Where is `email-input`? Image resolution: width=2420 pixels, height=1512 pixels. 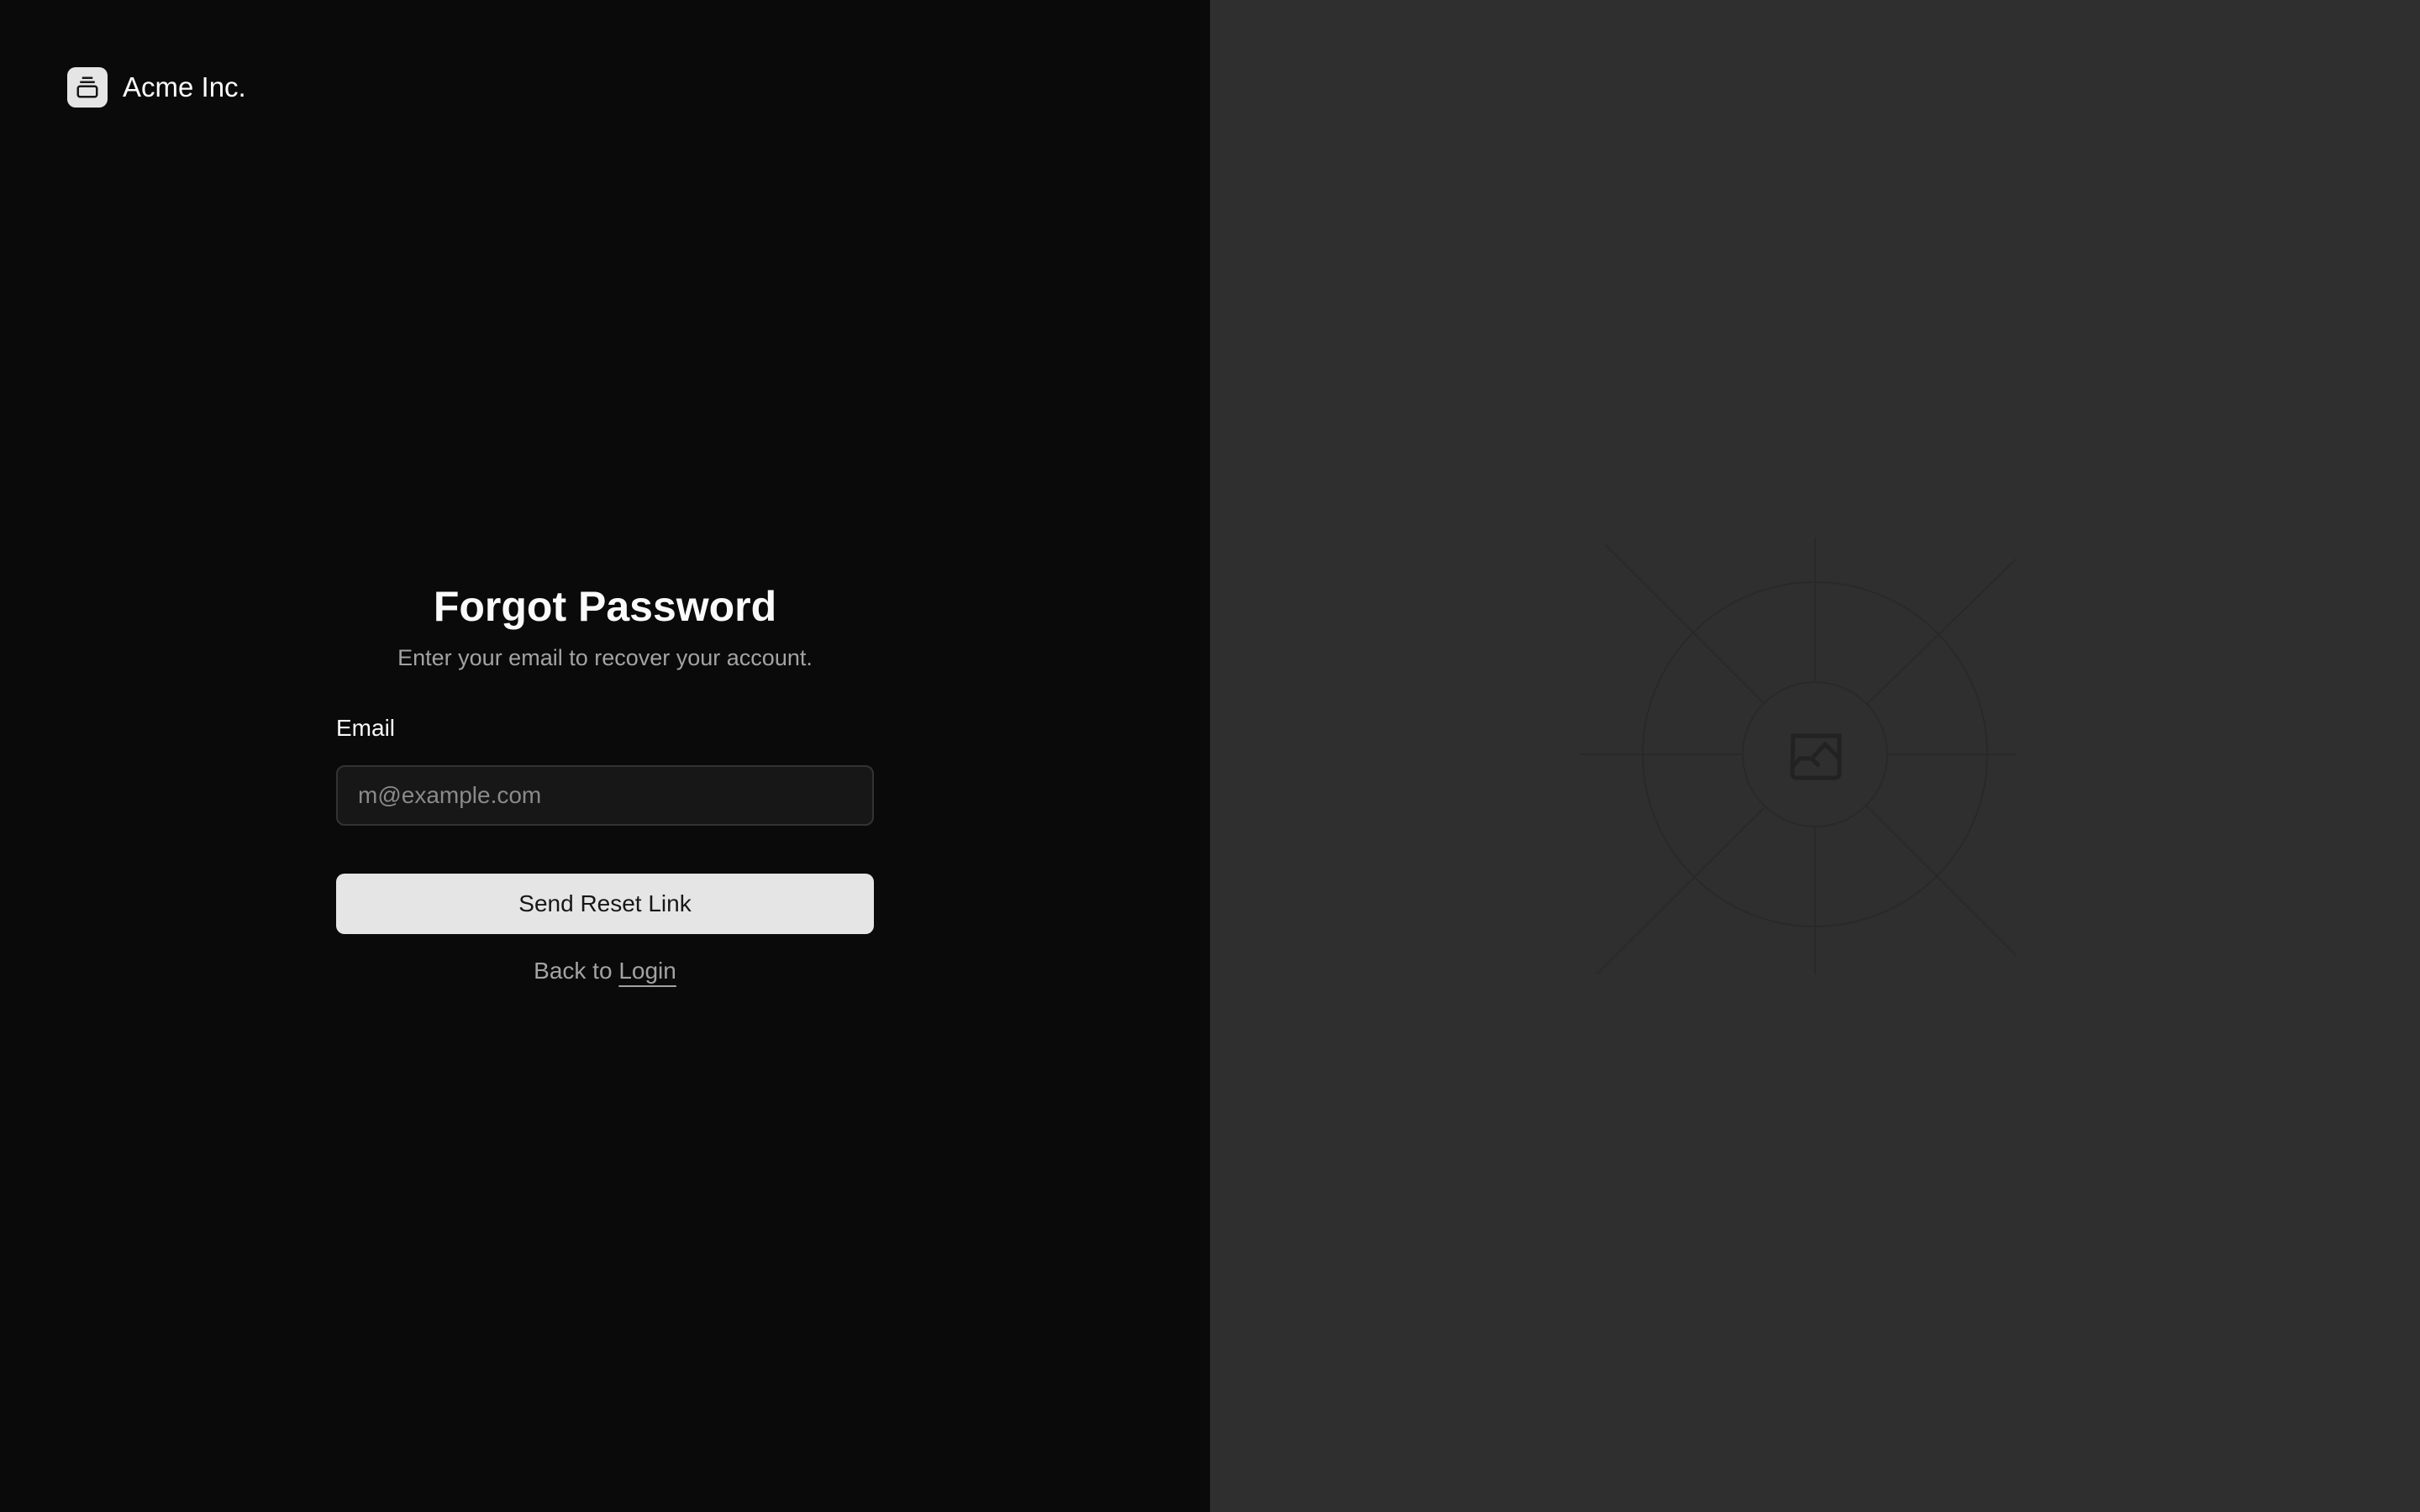
email-input is located at coordinates (605, 795).